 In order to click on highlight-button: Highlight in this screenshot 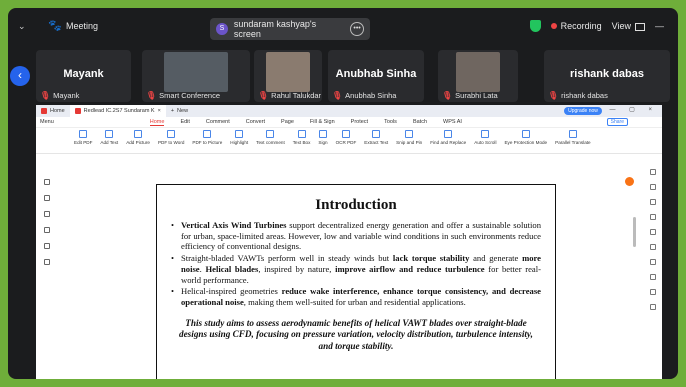, I will do `click(239, 136)`.